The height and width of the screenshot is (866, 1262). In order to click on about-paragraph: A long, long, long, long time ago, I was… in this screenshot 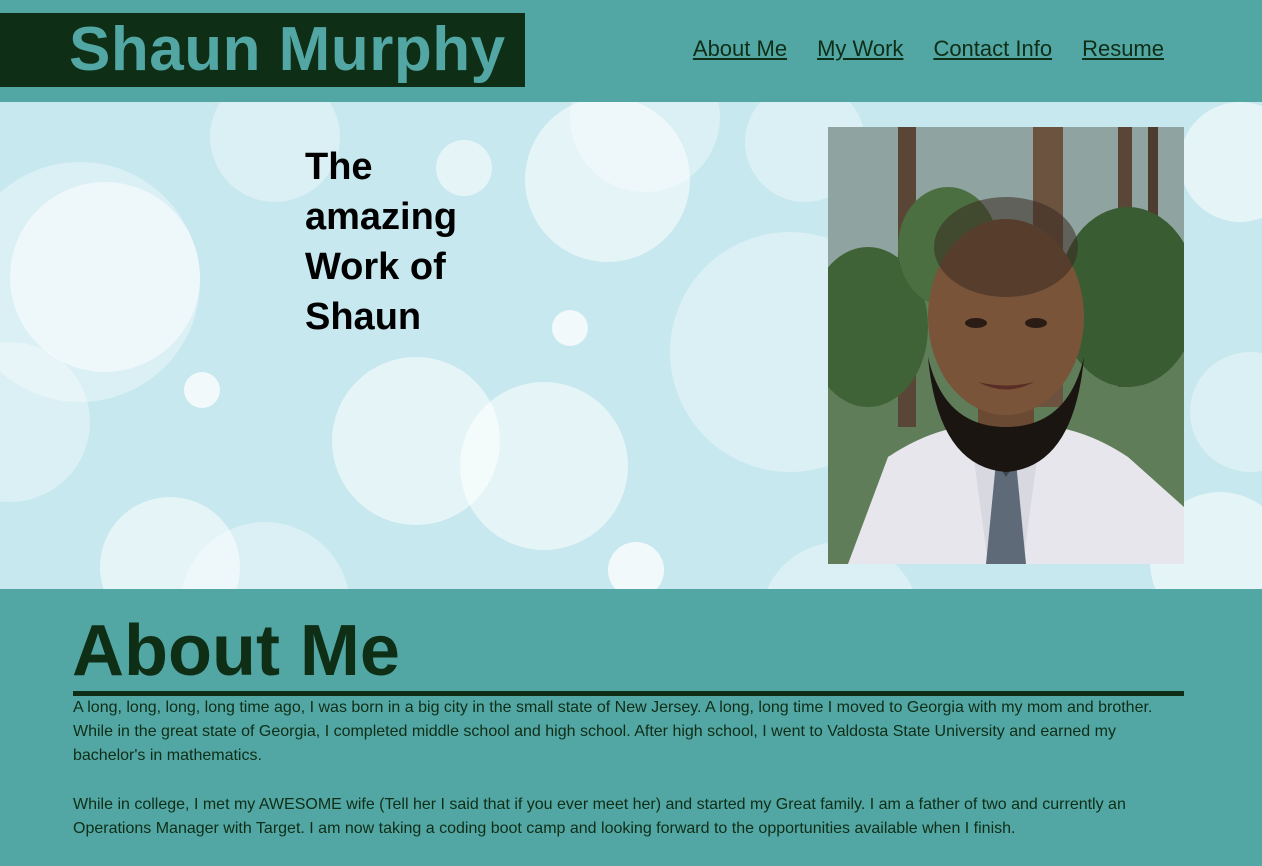, I will do `click(613, 731)`.